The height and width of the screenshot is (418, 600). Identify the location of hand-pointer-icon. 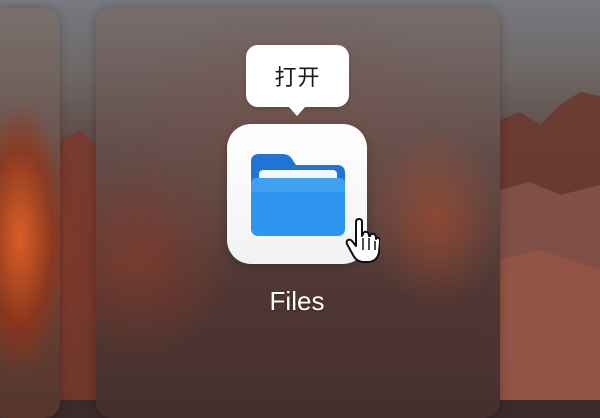
(362, 240).